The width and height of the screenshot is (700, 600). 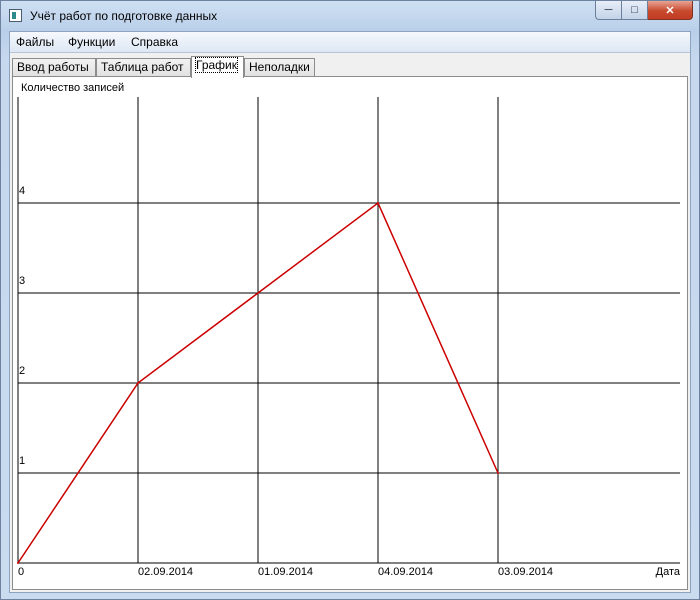 I want to click on tab-label: Таблица работ, so click(x=142, y=67).